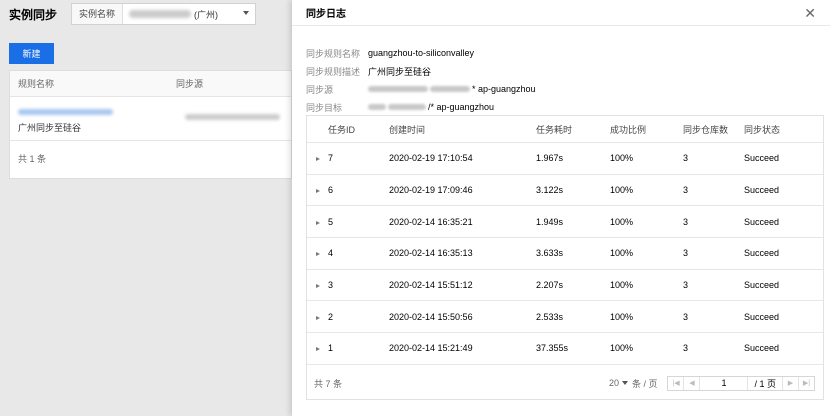  What do you see at coordinates (644, 383) in the screenshot?
I see `page-size-unit: 条 / 页` at bounding box center [644, 383].